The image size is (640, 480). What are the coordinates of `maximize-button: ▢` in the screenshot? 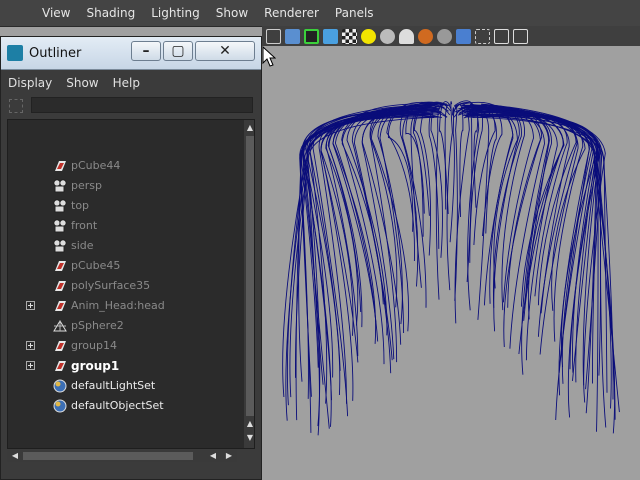 It's located at (178, 51).